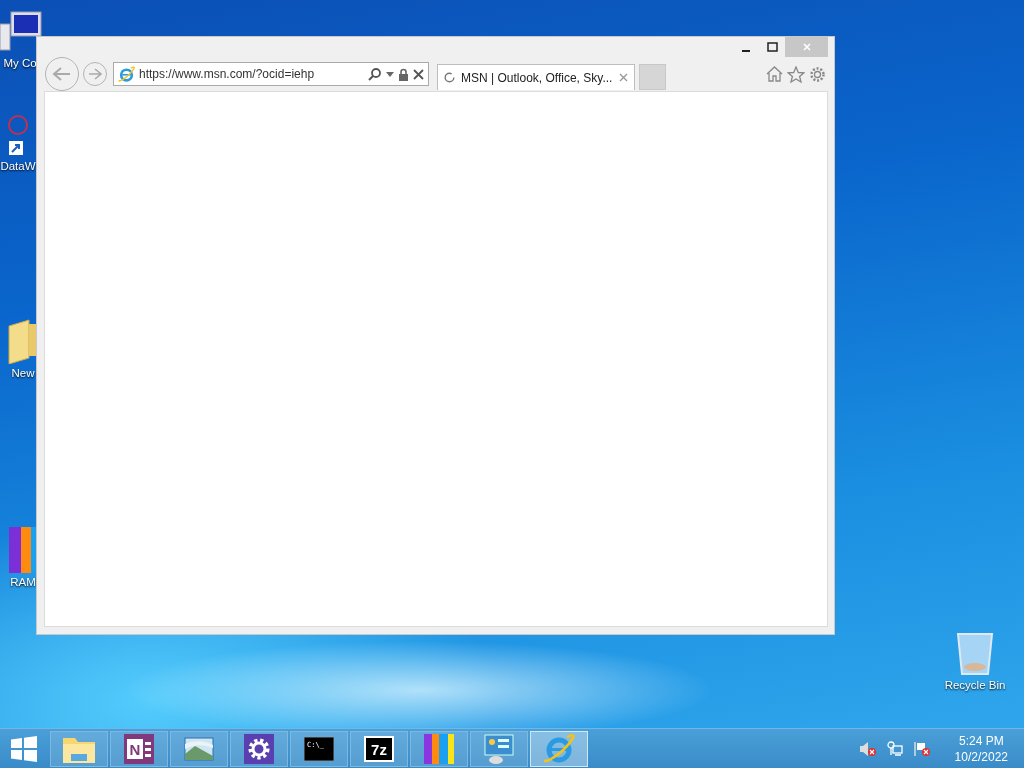  I want to click on desktop-icon-label: New, so click(23, 373).